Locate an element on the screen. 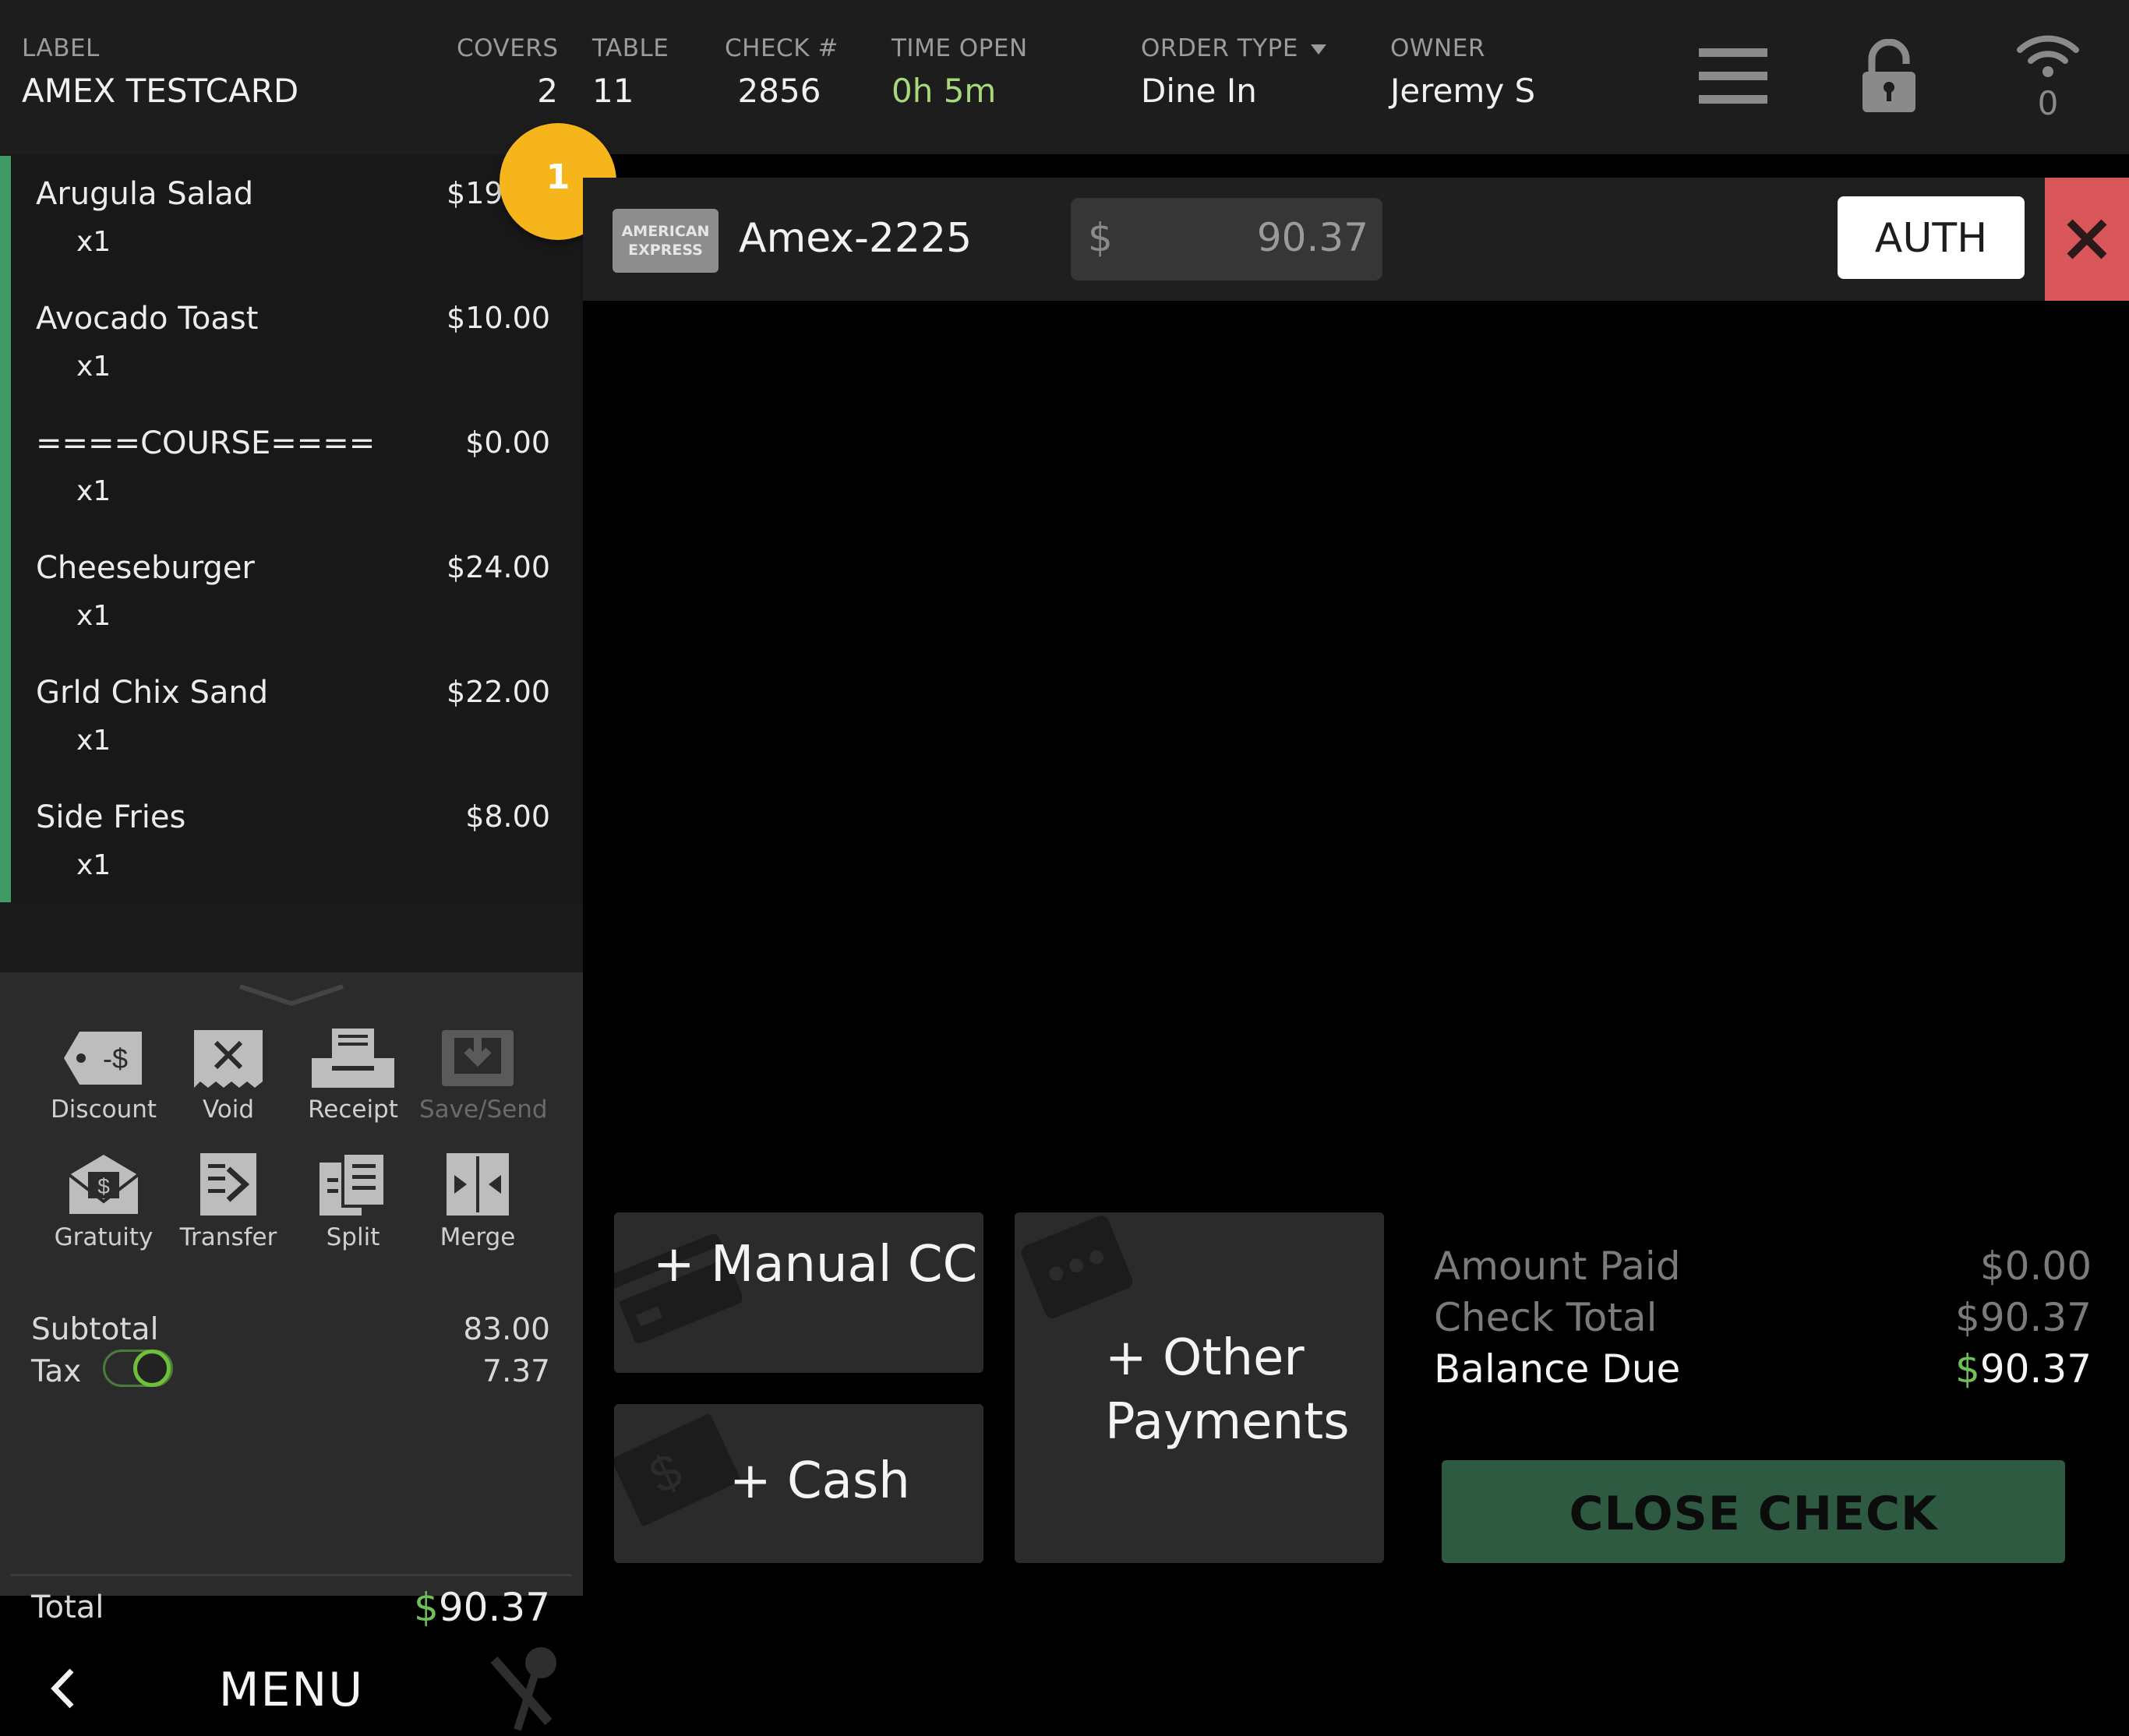 This screenshot has height=1736, width=2129. amount-paid-label: Amount Paid is located at coordinates (1557, 1266).